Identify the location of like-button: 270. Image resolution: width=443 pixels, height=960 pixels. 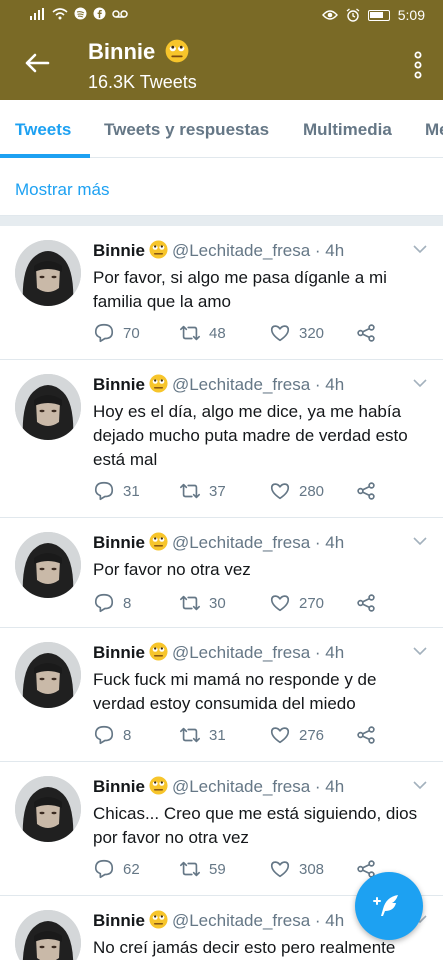
(296, 603).